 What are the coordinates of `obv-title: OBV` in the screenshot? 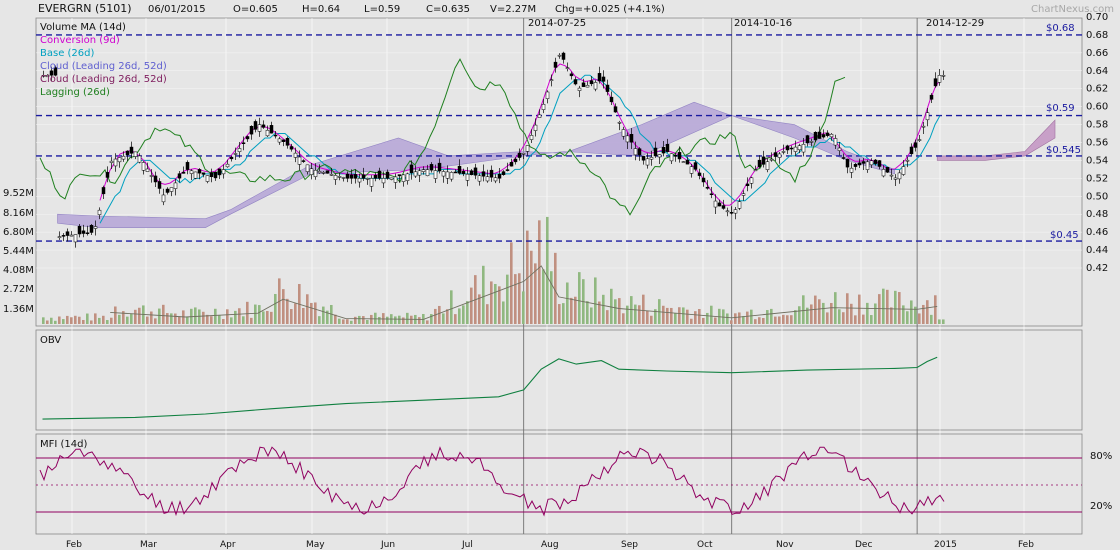 It's located at (50, 340).